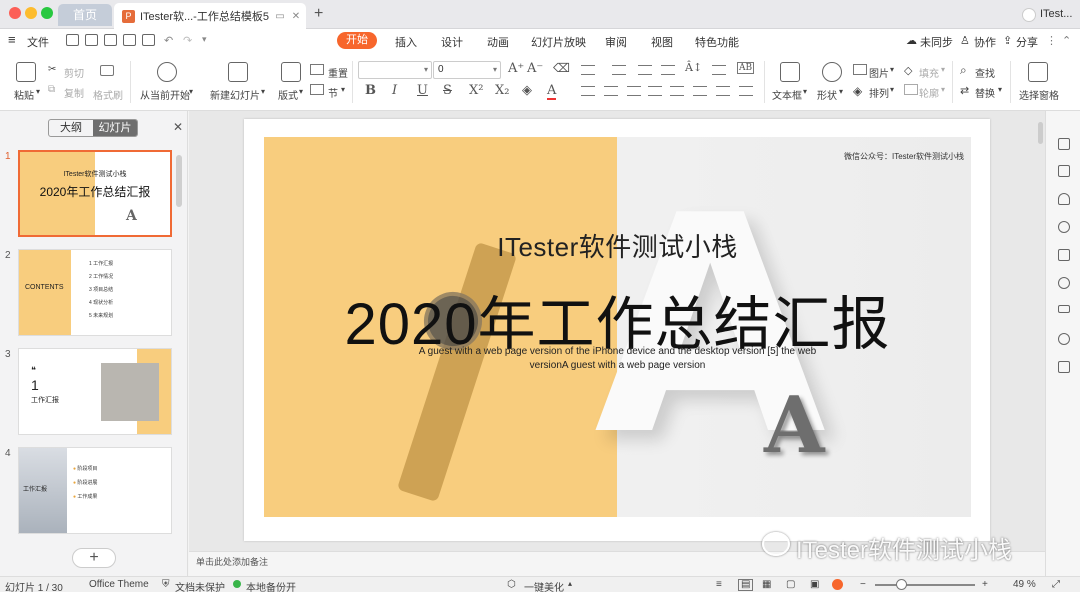  What do you see at coordinates (26, 72) in the screenshot?
I see `clipboard-icon` at bounding box center [26, 72].